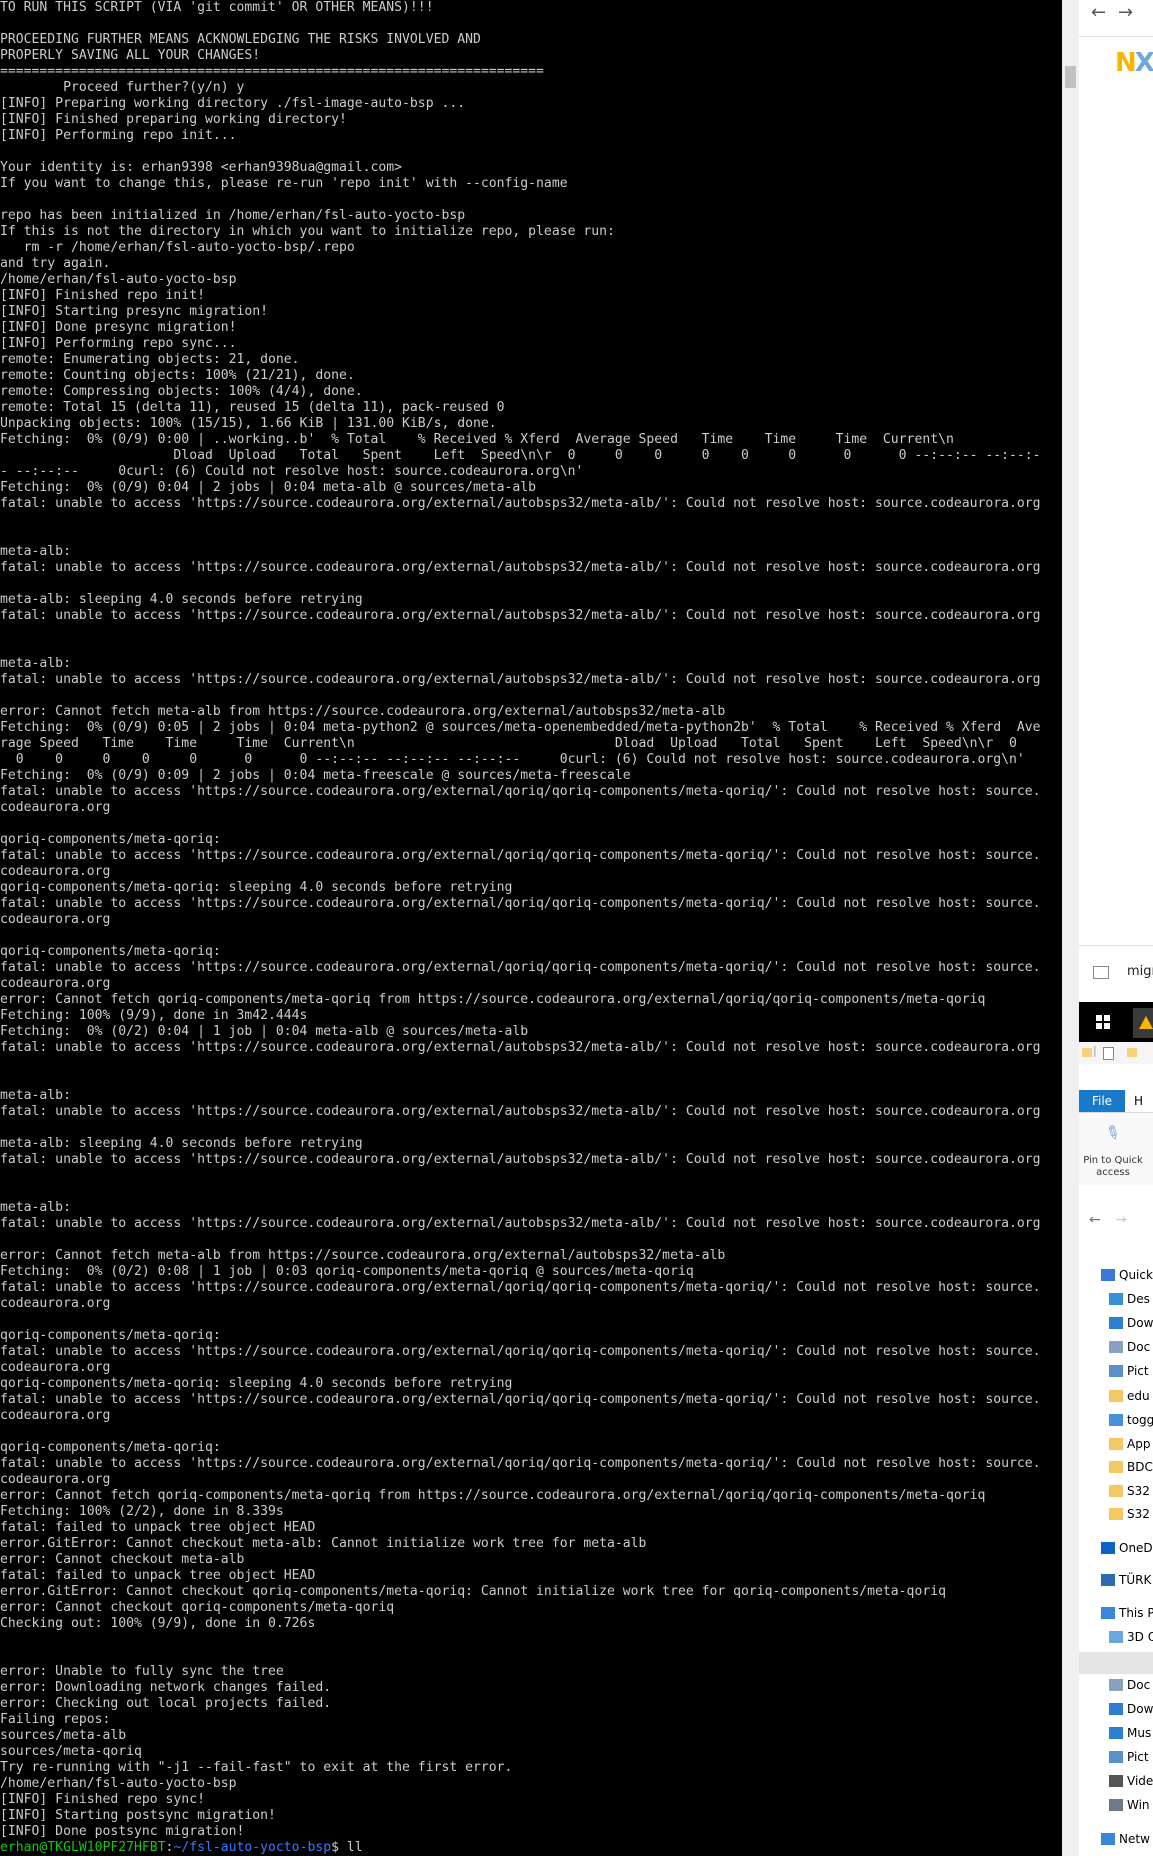  I want to click on nav-item: BDC, so click(1131, 1467).